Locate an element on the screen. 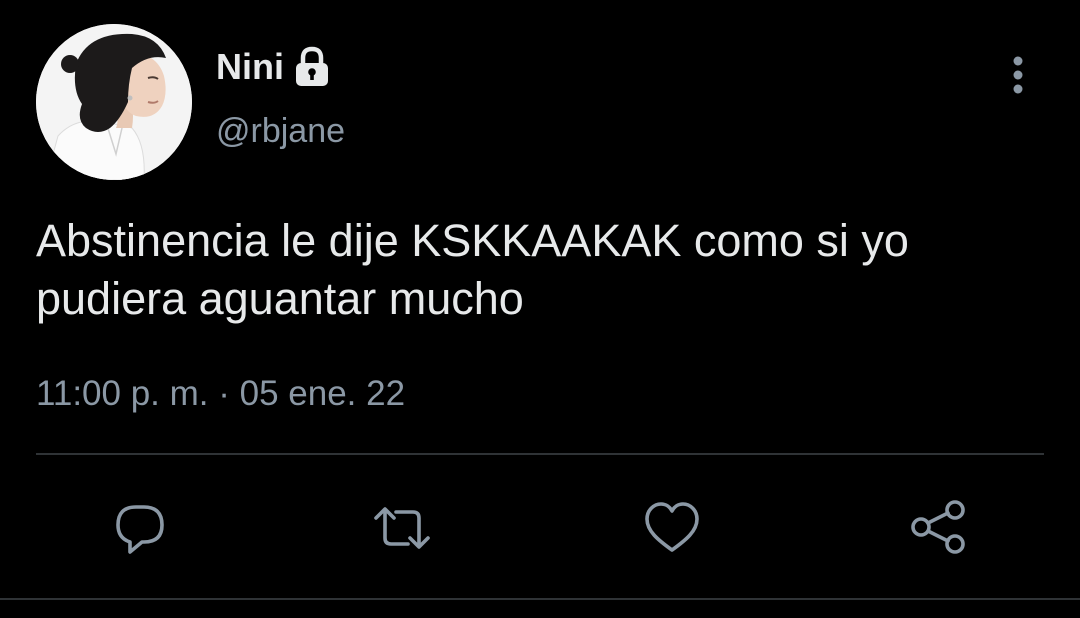 The height and width of the screenshot is (618, 1080). display-name: Nini is located at coordinates (250, 67).